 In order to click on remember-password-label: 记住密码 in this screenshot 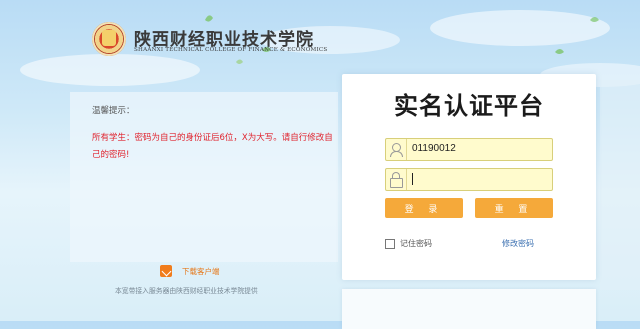, I will do `click(416, 243)`.